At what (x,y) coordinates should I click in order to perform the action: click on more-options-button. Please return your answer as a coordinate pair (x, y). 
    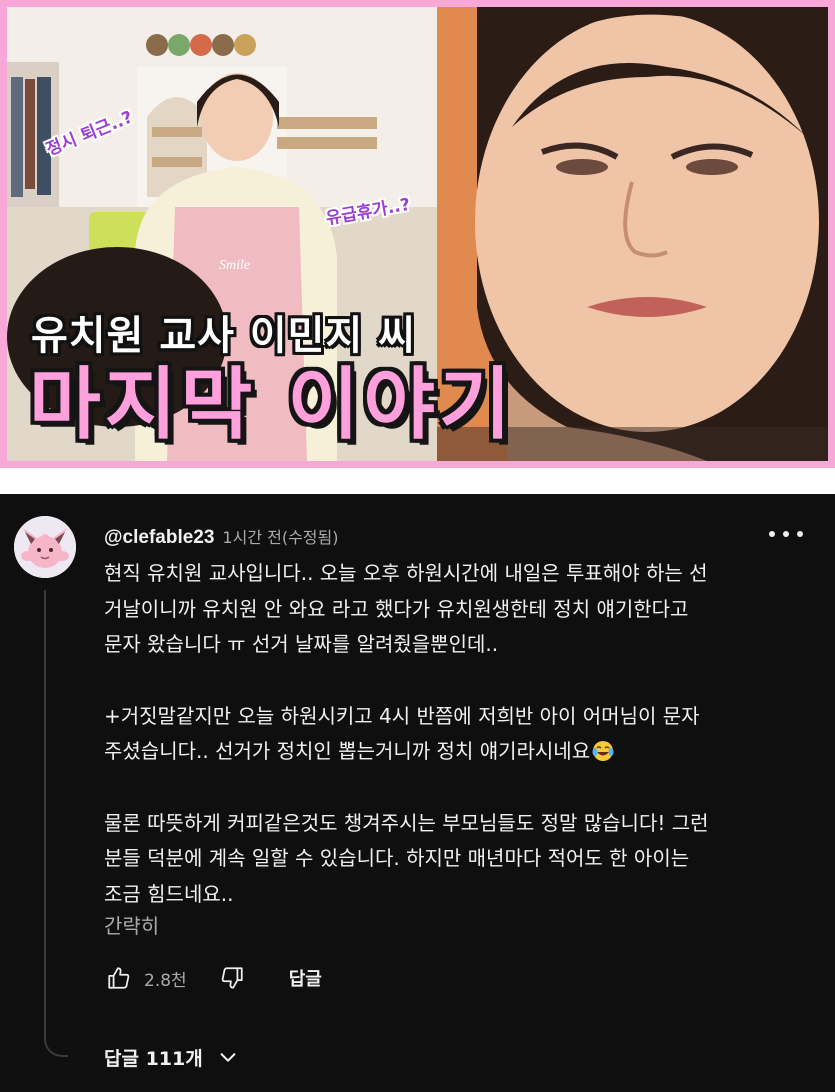
    Looking at the image, I should click on (786, 534).